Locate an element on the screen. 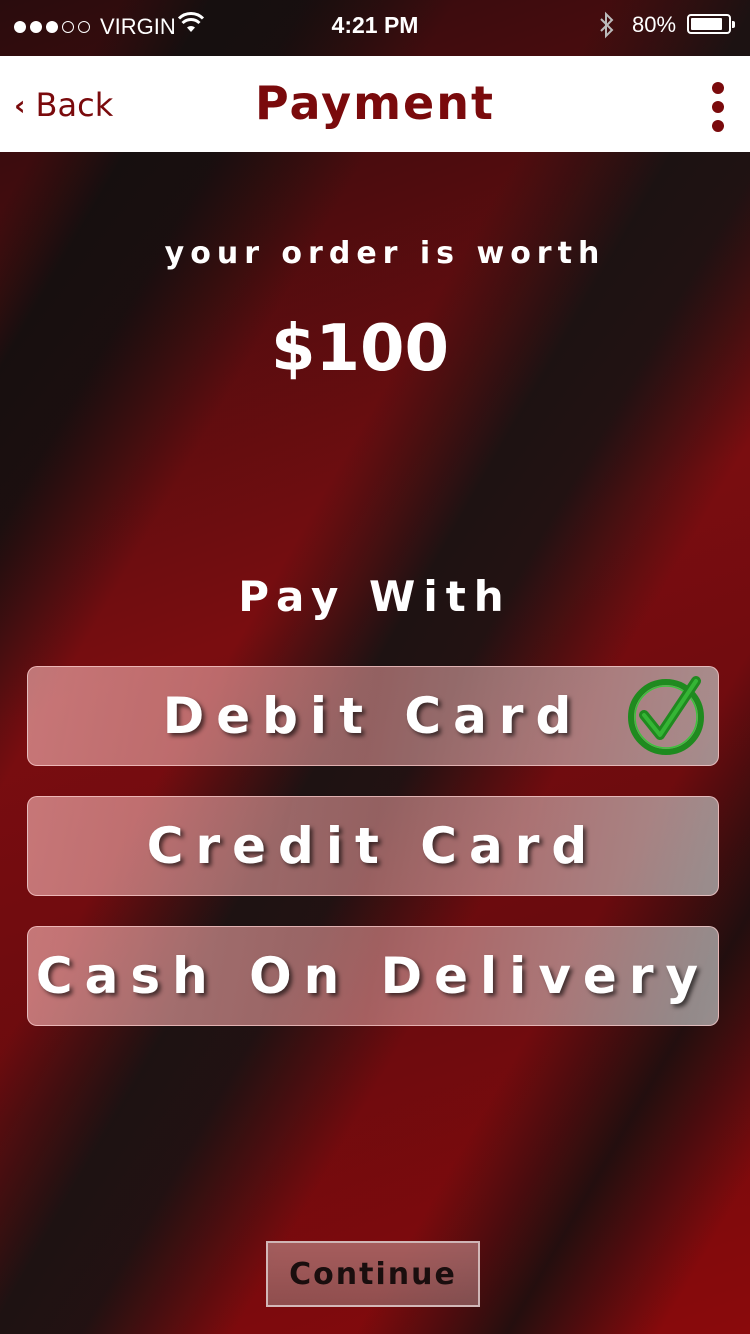  order-worth-label: your order is worth is located at coordinates (385, 253).